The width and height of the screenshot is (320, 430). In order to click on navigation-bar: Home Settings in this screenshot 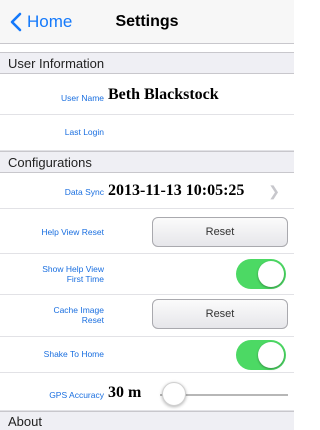, I will do `click(147, 22)`.